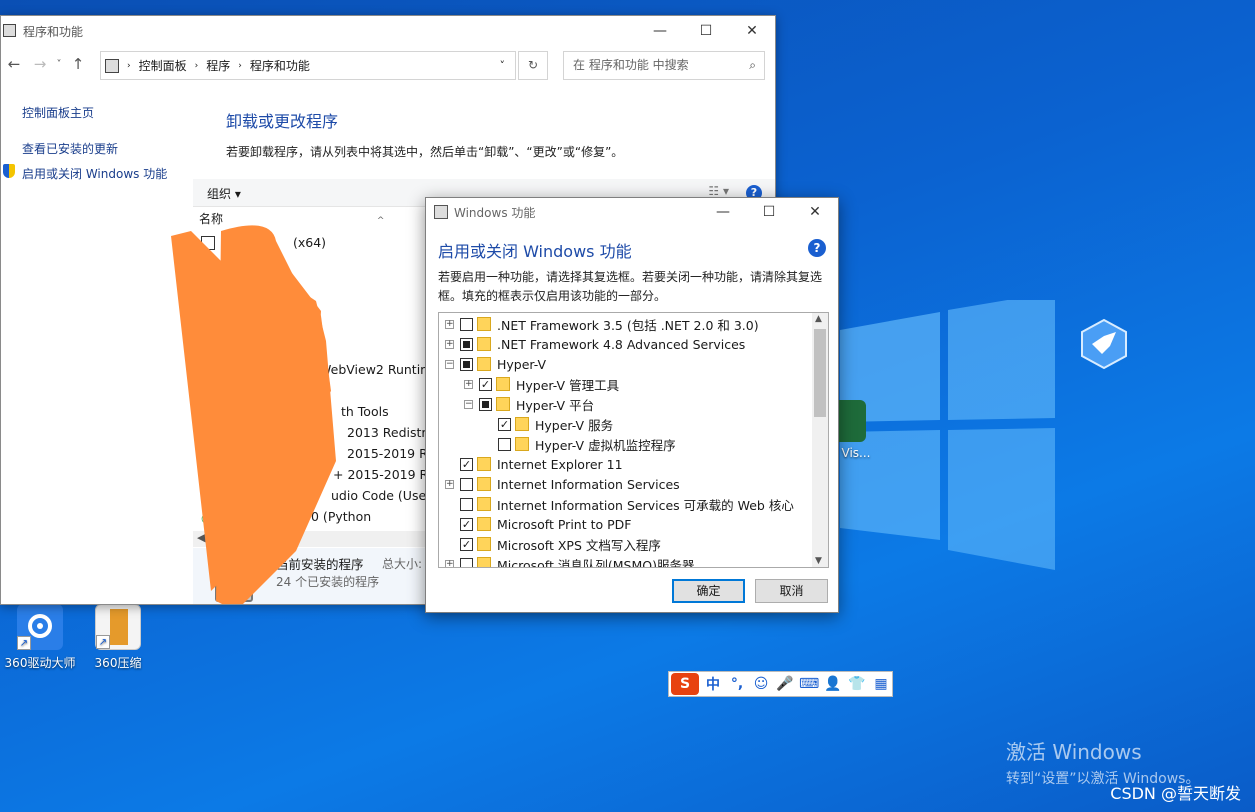 The image size is (1255, 812). Describe the element at coordinates (713, 684) in the screenshot. I see `ime-mode-toggle: 中` at that location.